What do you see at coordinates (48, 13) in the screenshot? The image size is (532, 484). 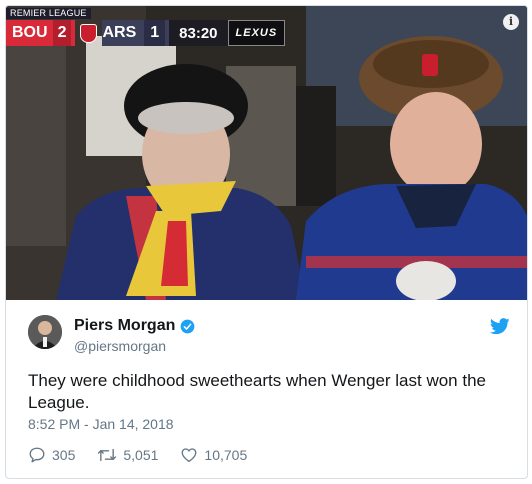 I see `league-label: REMIER LEAGUE` at bounding box center [48, 13].